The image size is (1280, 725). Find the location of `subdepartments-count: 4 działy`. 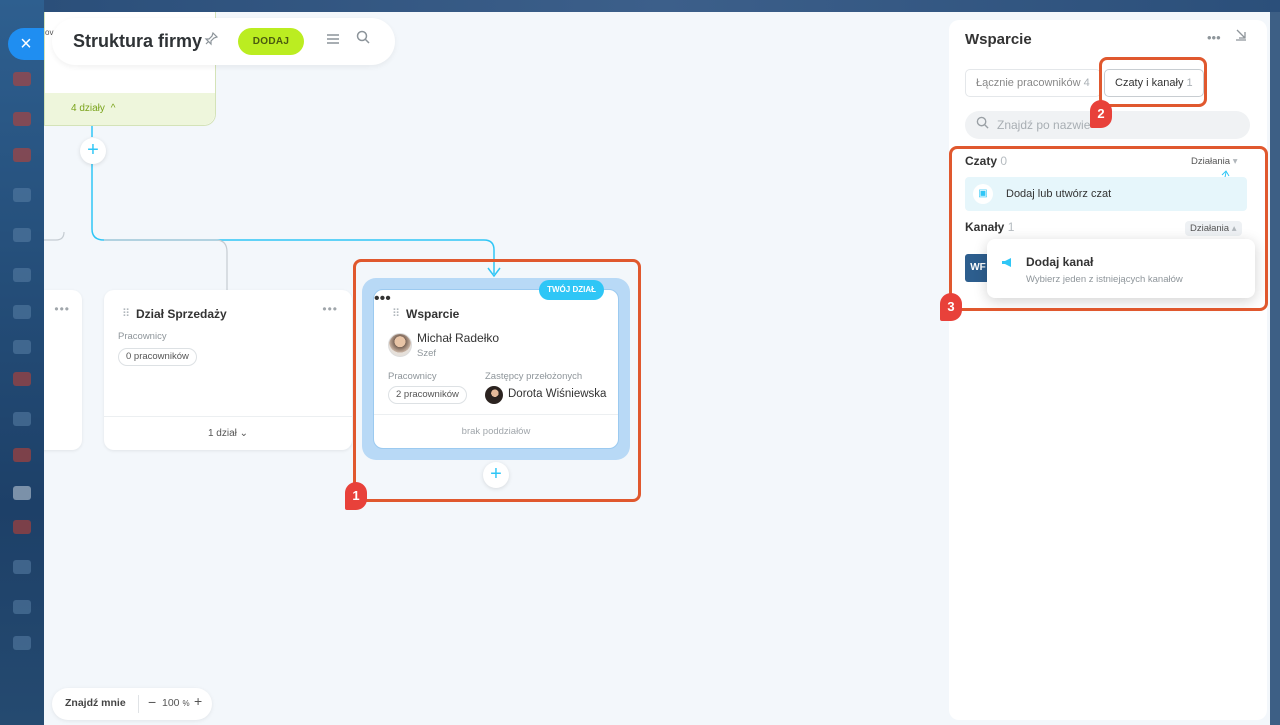

subdepartments-count: 4 działy is located at coordinates (88, 108).